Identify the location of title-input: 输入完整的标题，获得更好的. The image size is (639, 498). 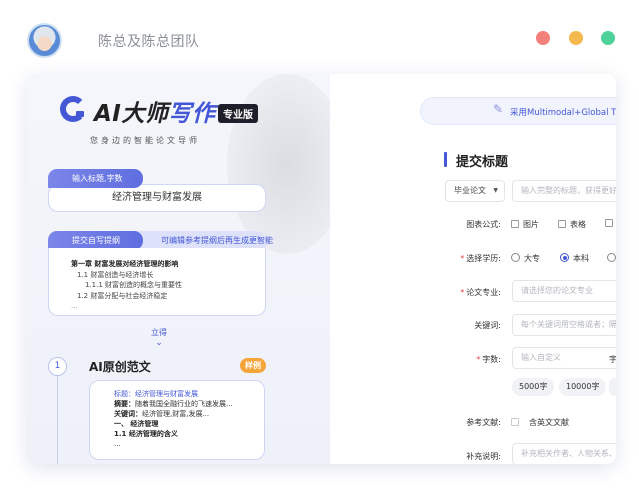
(564, 191).